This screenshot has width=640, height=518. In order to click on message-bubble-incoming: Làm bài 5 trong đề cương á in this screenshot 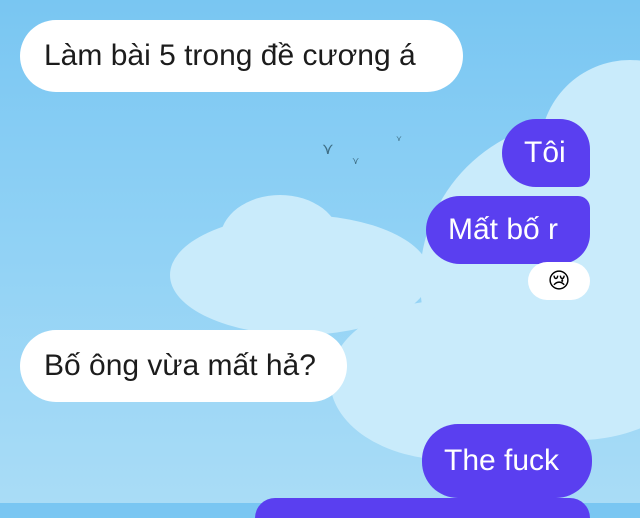, I will do `click(241, 56)`.